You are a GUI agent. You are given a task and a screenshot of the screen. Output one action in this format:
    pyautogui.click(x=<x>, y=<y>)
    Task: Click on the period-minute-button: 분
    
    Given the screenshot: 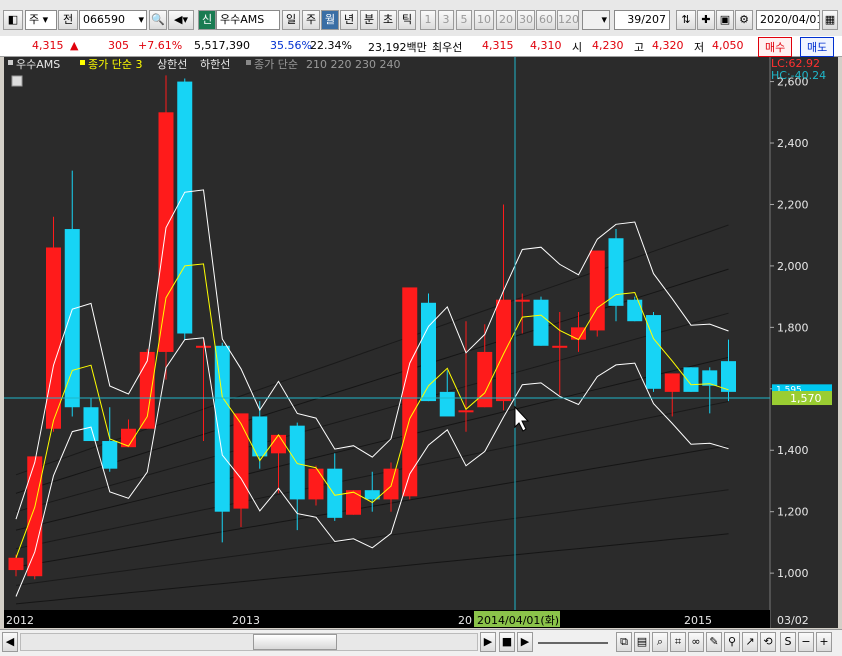 What is the action you would take?
    pyautogui.click(x=369, y=20)
    